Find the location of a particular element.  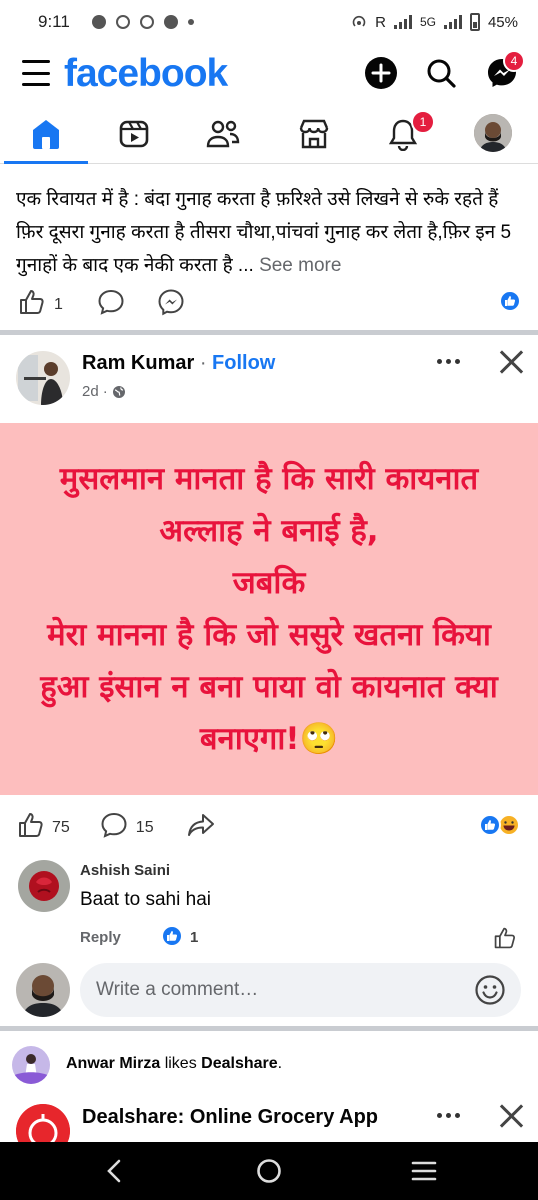

chat-notification-icon is located at coordinates (98, 22).